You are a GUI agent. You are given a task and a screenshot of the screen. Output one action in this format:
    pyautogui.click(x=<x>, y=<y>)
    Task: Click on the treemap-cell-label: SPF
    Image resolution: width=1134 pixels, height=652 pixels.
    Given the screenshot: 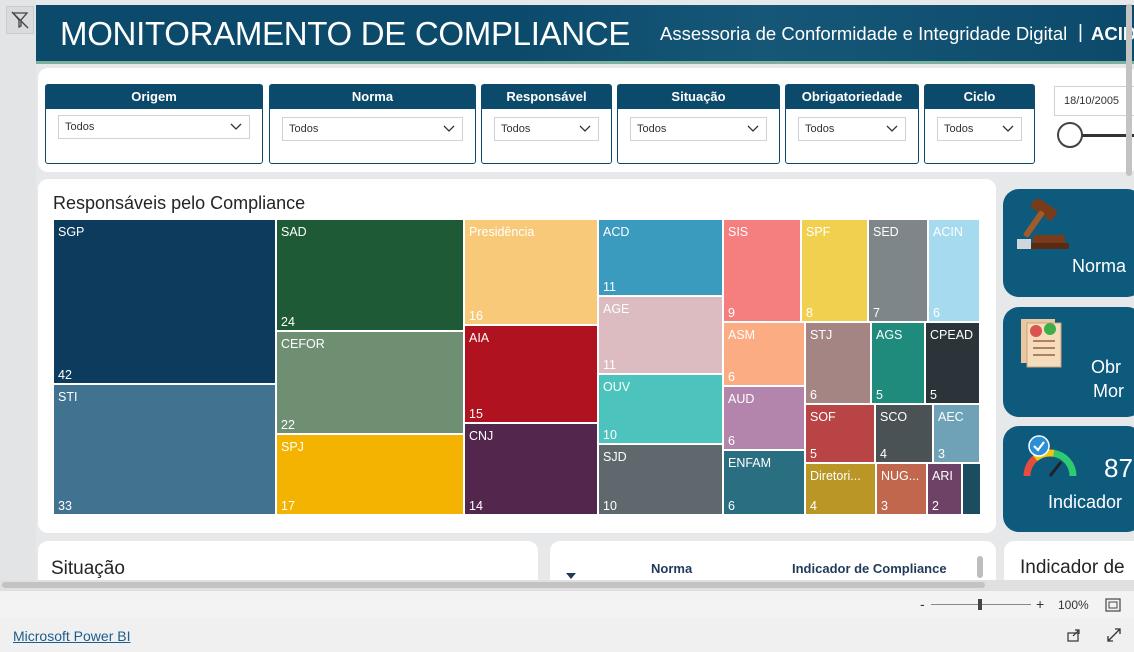 What is the action you would take?
    pyautogui.click(x=818, y=232)
    